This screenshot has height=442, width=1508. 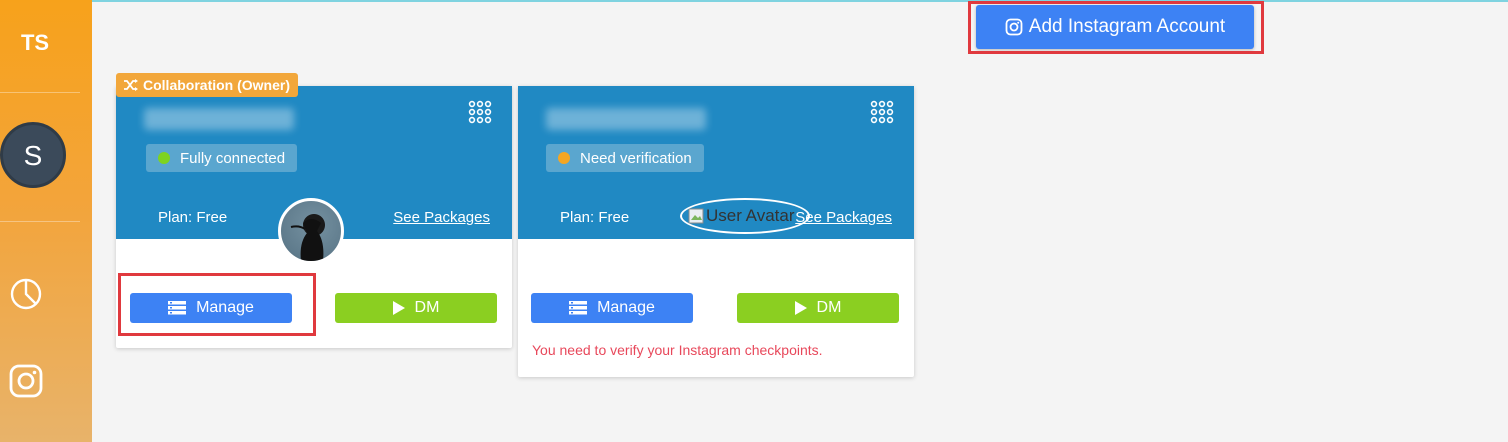 I want to click on account-avatar, so click(x=311, y=231).